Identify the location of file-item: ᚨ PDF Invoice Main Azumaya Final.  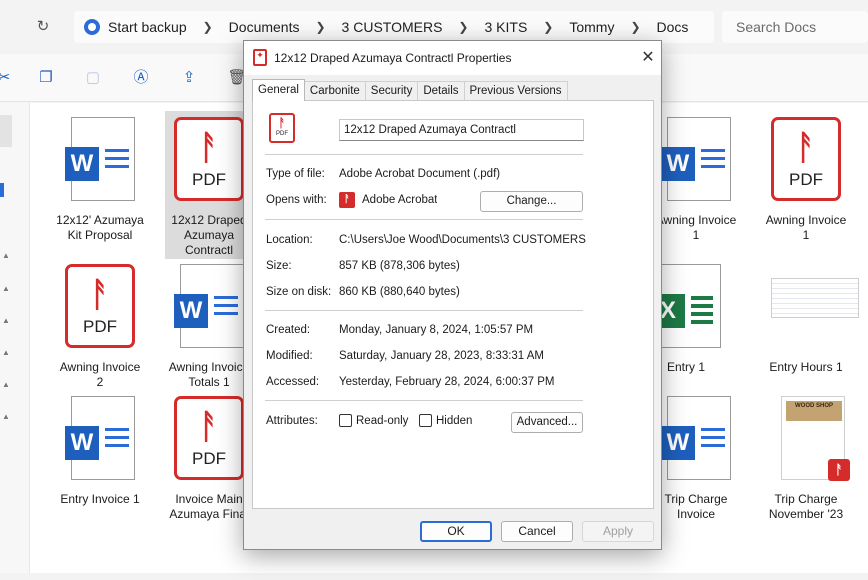
(209, 456).